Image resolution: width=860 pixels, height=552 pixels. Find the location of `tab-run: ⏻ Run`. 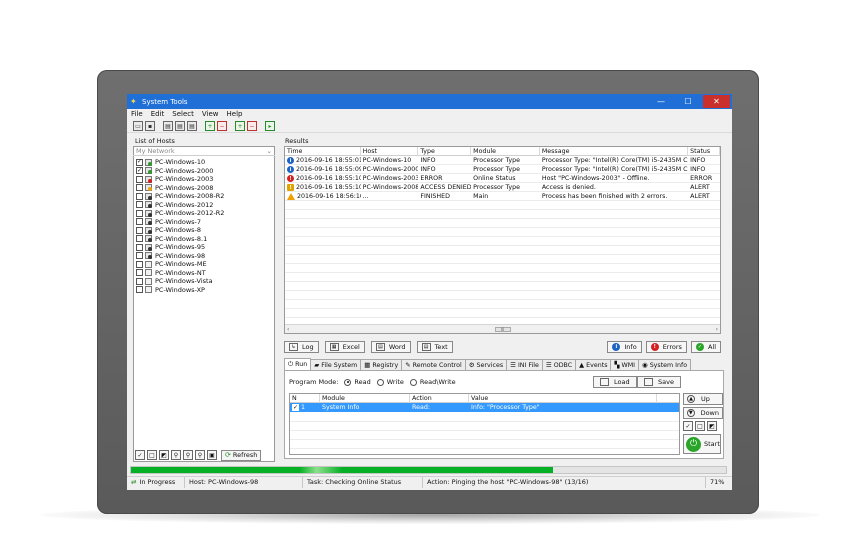

tab-run: ⏻ Run is located at coordinates (298, 364).